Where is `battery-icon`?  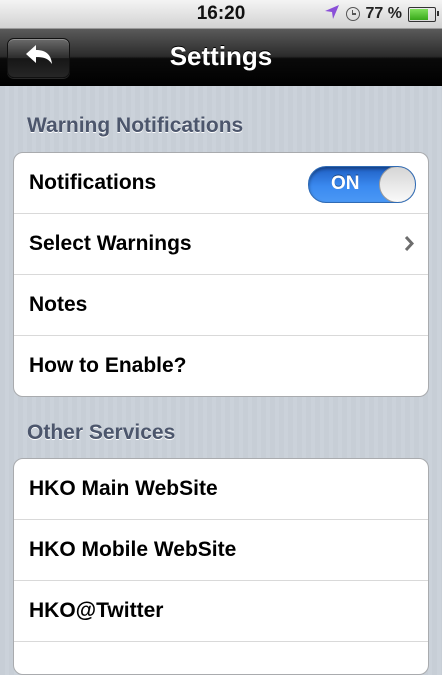 battery-icon is located at coordinates (423, 14).